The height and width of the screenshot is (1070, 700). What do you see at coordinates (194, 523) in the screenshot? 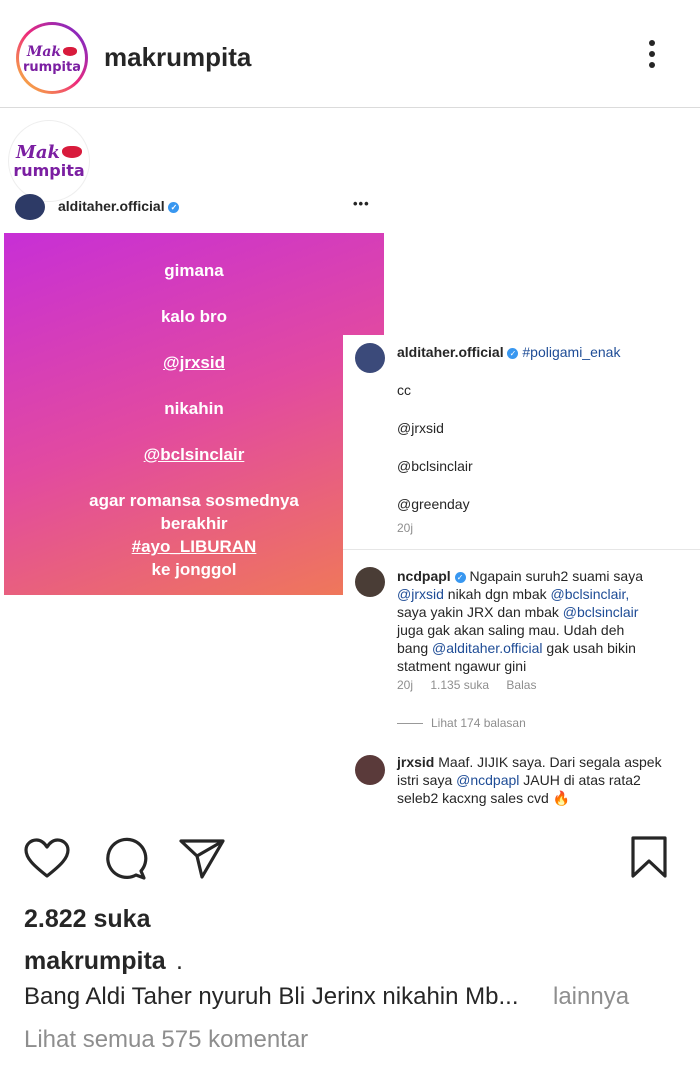
I see `square-line: berakhir` at bounding box center [194, 523].